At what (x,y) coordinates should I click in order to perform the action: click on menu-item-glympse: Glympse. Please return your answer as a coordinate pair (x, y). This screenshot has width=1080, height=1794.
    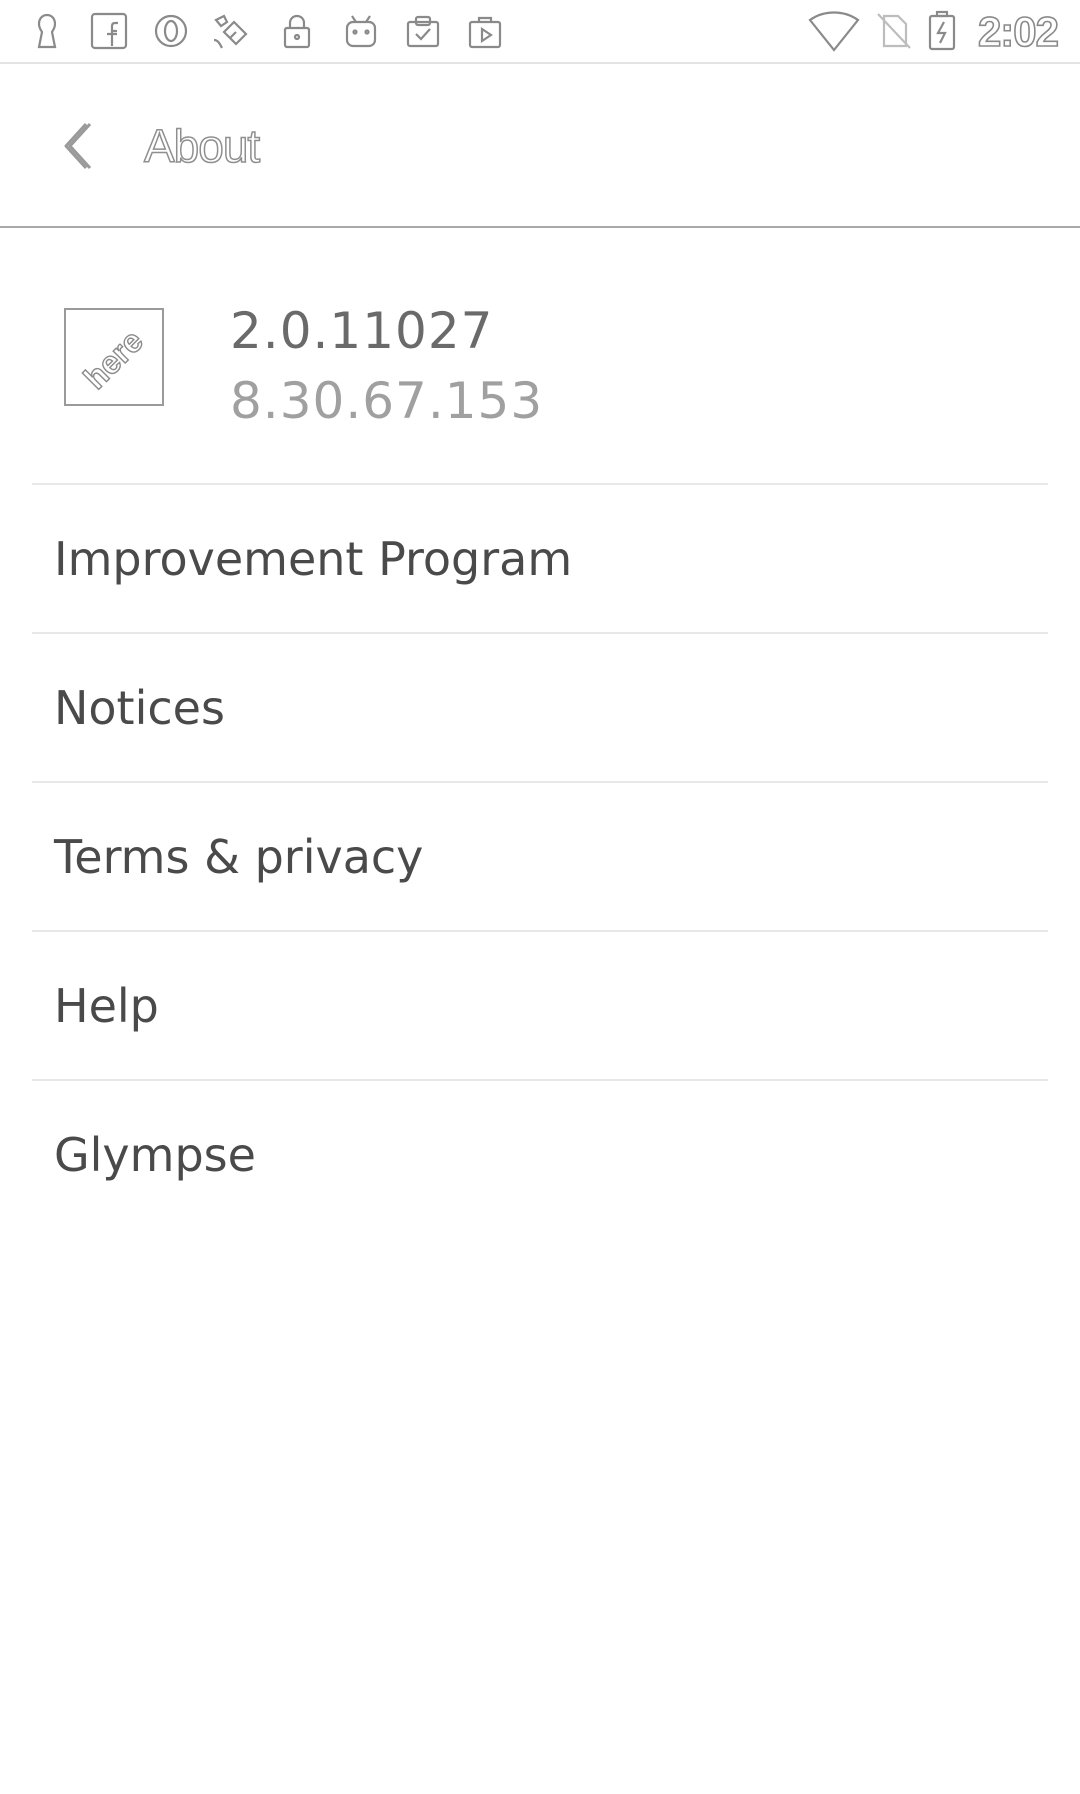
    Looking at the image, I should click on (540, 1154).